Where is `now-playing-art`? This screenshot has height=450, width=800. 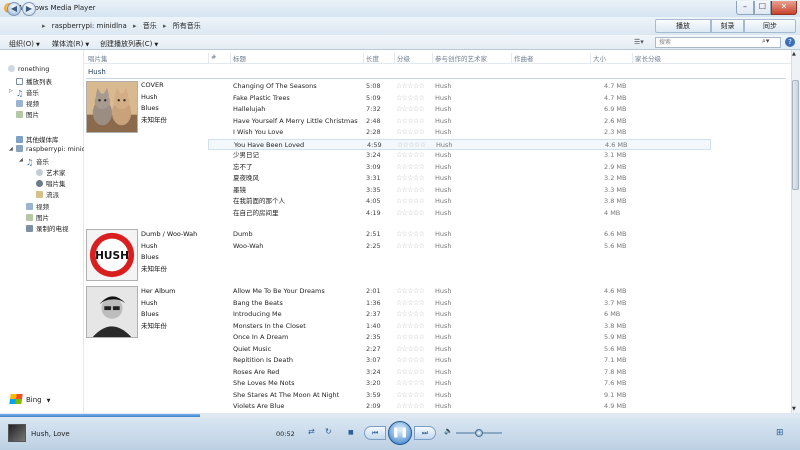 now-playing-art is located at coordinates (17, 433).